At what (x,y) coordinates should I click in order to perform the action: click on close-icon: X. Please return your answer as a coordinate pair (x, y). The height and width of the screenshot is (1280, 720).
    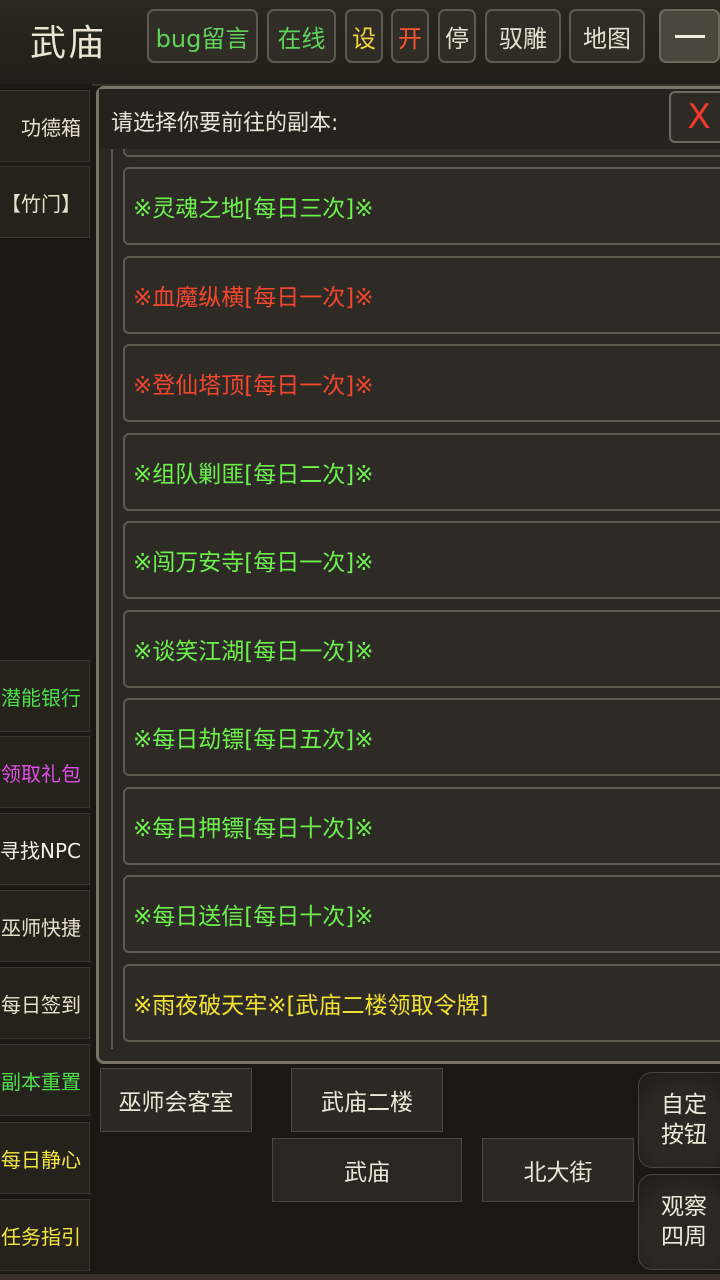
    Looking at the image, I should click on (699, 117).